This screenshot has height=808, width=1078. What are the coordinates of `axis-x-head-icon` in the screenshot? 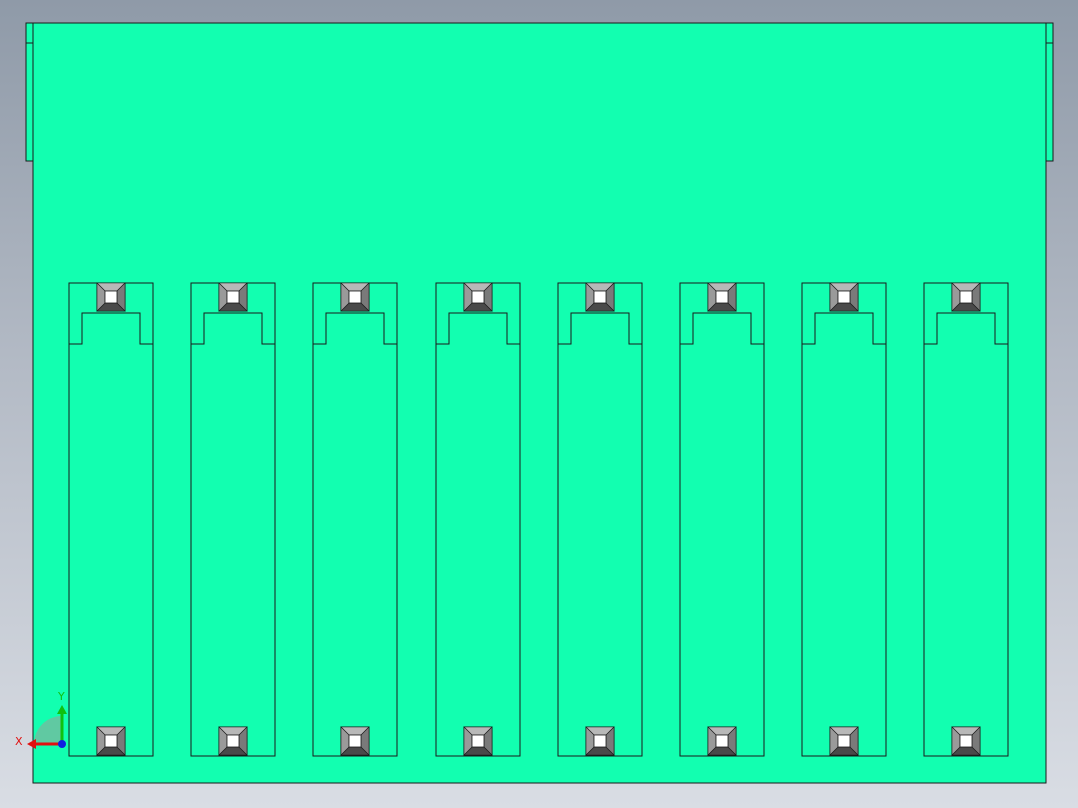 It's located at (31, 744).